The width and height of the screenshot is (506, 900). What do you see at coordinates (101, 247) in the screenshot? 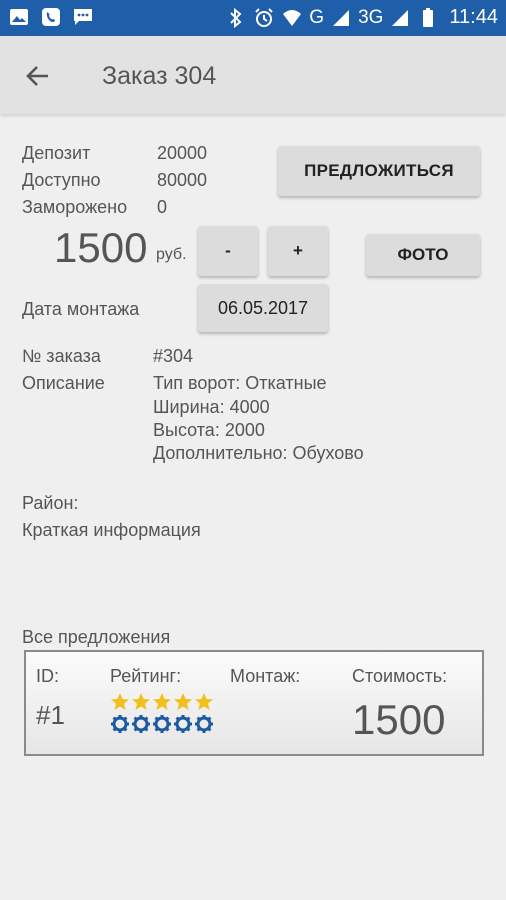
I see `price-amount: 1500` at bounding box center [101, 247].